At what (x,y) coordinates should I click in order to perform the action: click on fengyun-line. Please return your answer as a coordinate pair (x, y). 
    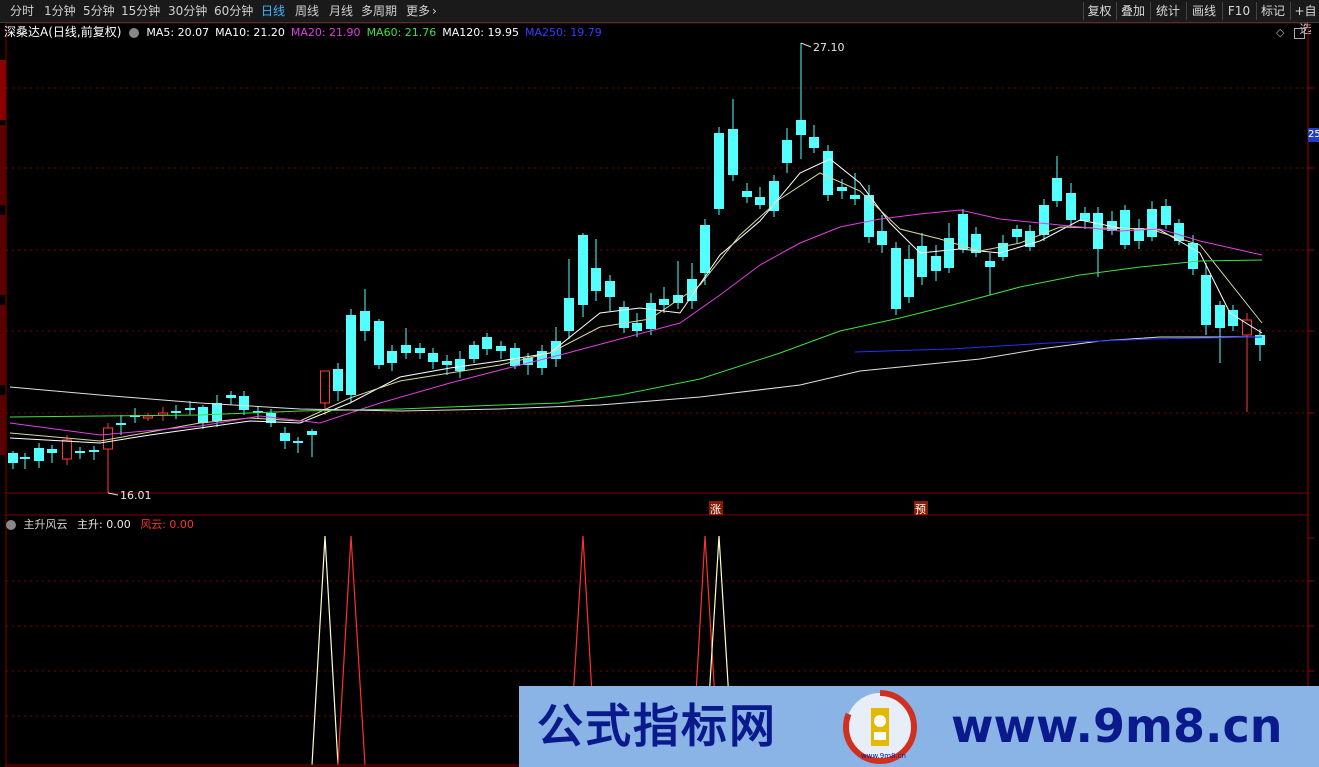
    Looking at the image, I should click on (351, 650).